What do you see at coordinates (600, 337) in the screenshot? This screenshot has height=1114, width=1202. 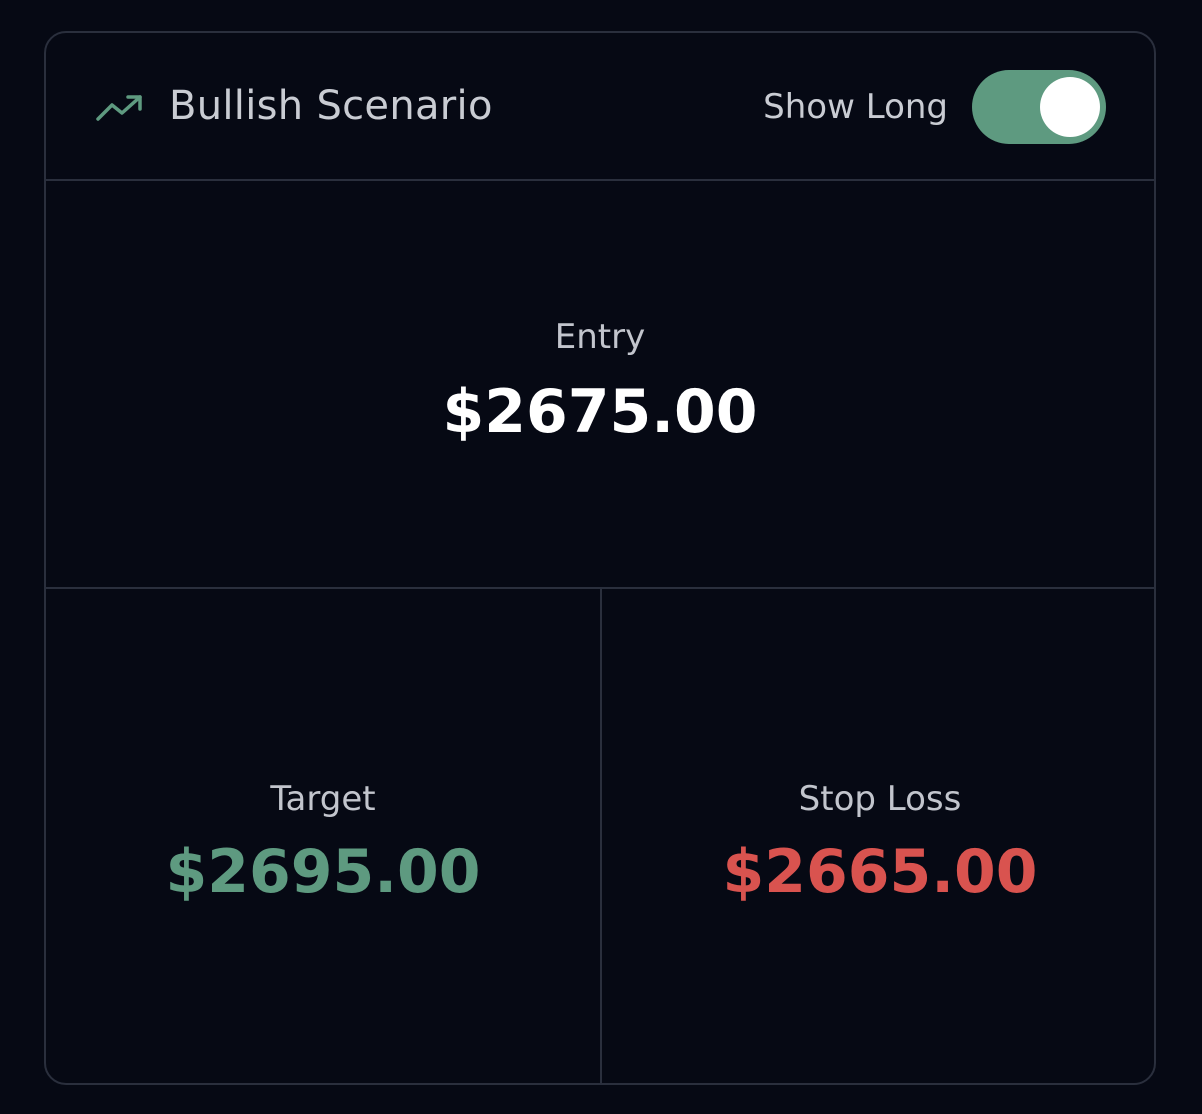 I see `entry-label: Entry` at bounding box center [600, 337].